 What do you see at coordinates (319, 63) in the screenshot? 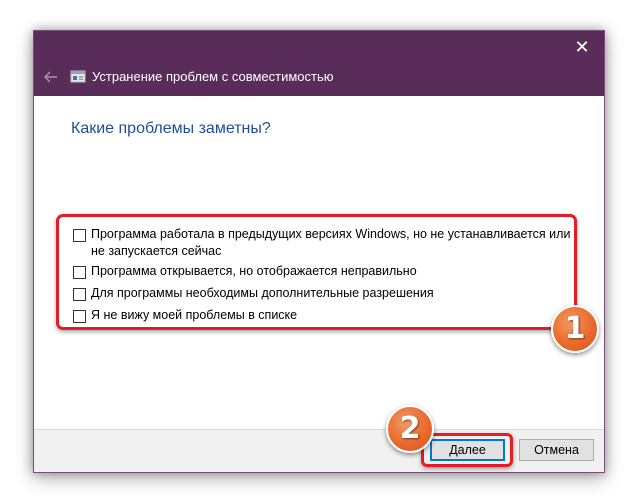
I see `title-bar: ✕ Устранение проблем с совместимостью` at bounding box center [319, 63].